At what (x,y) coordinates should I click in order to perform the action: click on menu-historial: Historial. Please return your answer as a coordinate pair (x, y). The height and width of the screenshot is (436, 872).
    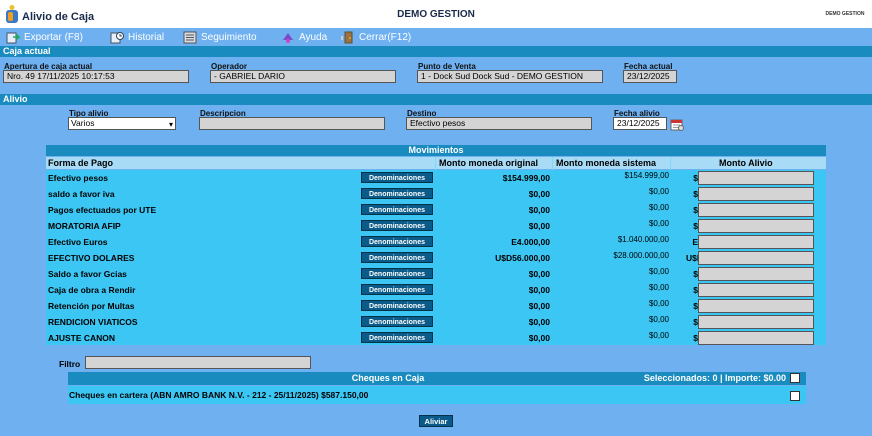
    Looking at the image, I should click on (137, 37).